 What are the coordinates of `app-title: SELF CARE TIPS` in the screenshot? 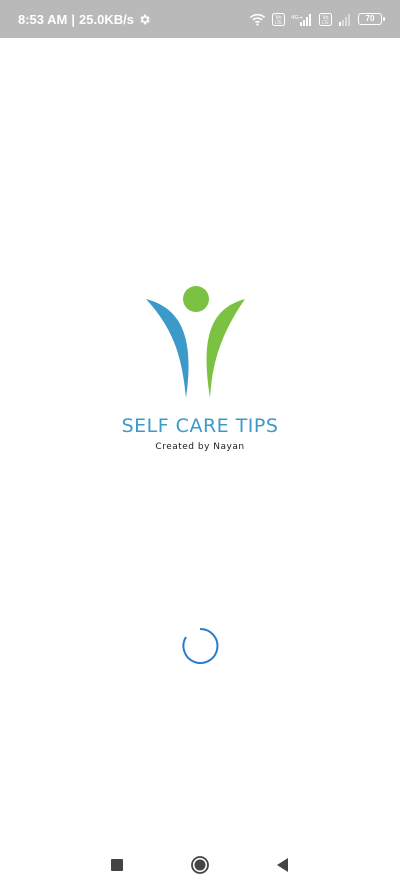 It's located at (200, 426).